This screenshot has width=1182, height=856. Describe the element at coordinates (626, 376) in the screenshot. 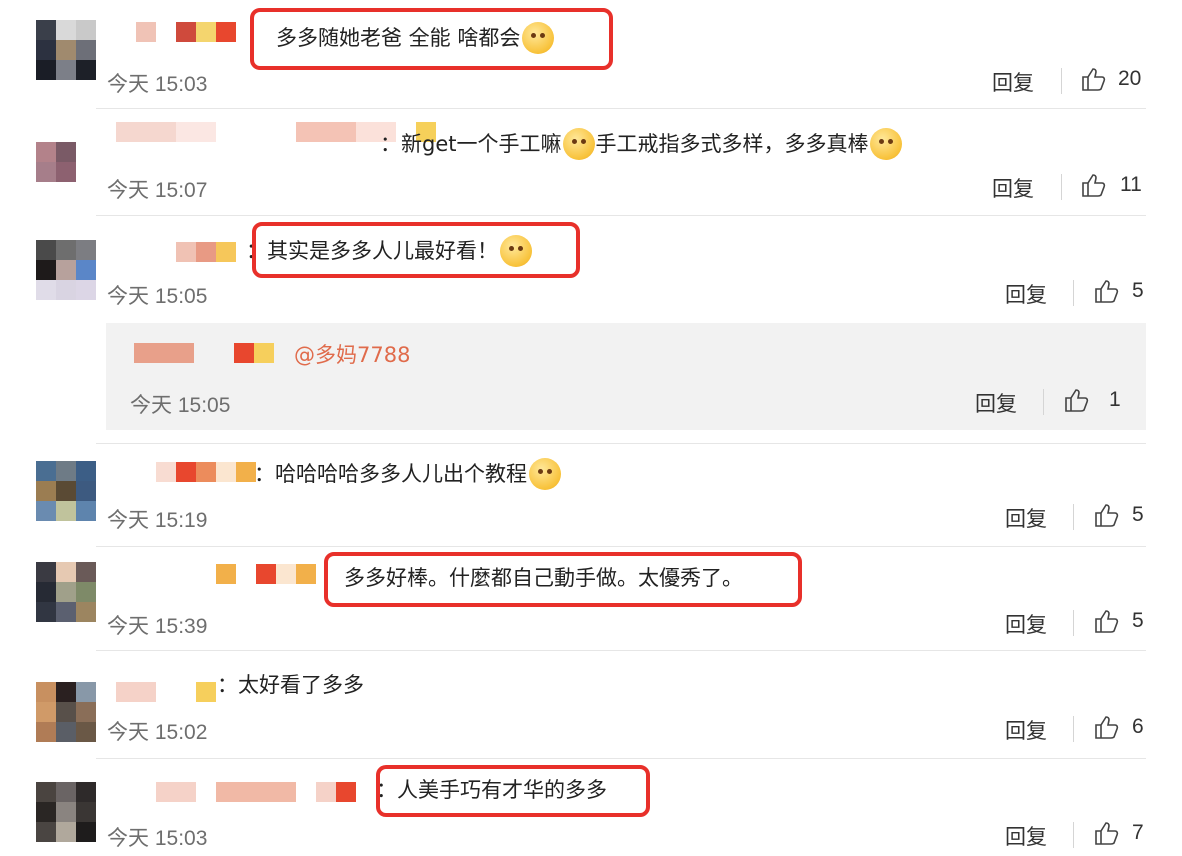

I see `nested-reply: @多妈7788 今天 15:05 回复 1` at that location.